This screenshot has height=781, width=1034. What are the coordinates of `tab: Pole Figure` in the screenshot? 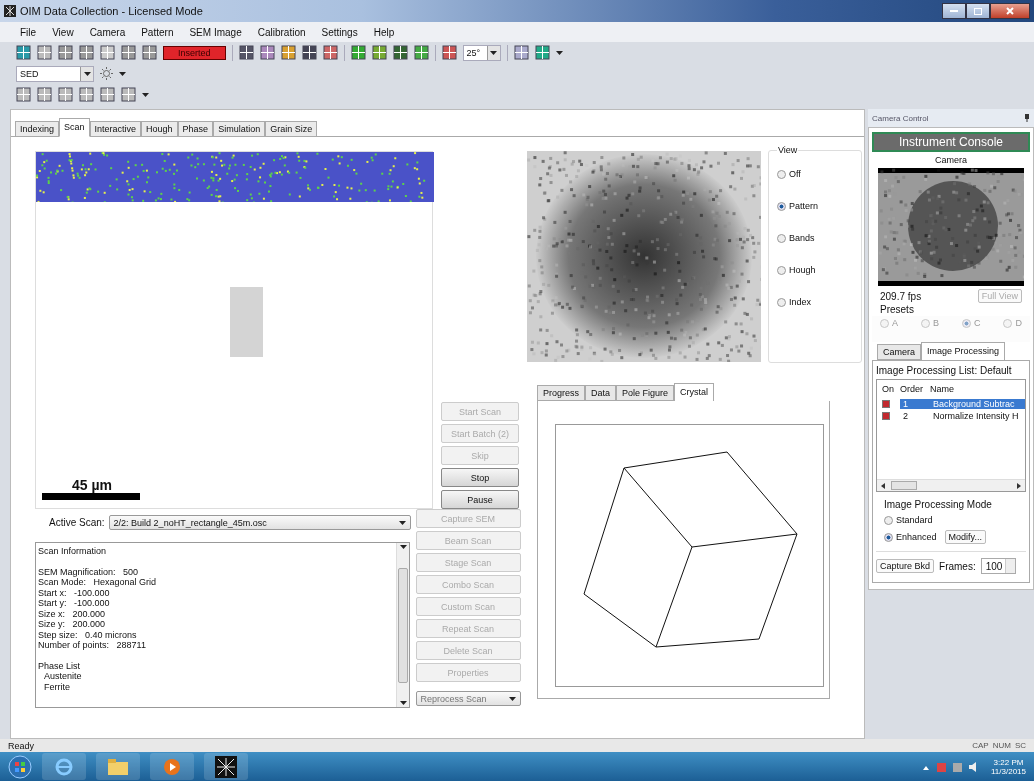 It's located at (645, 393).